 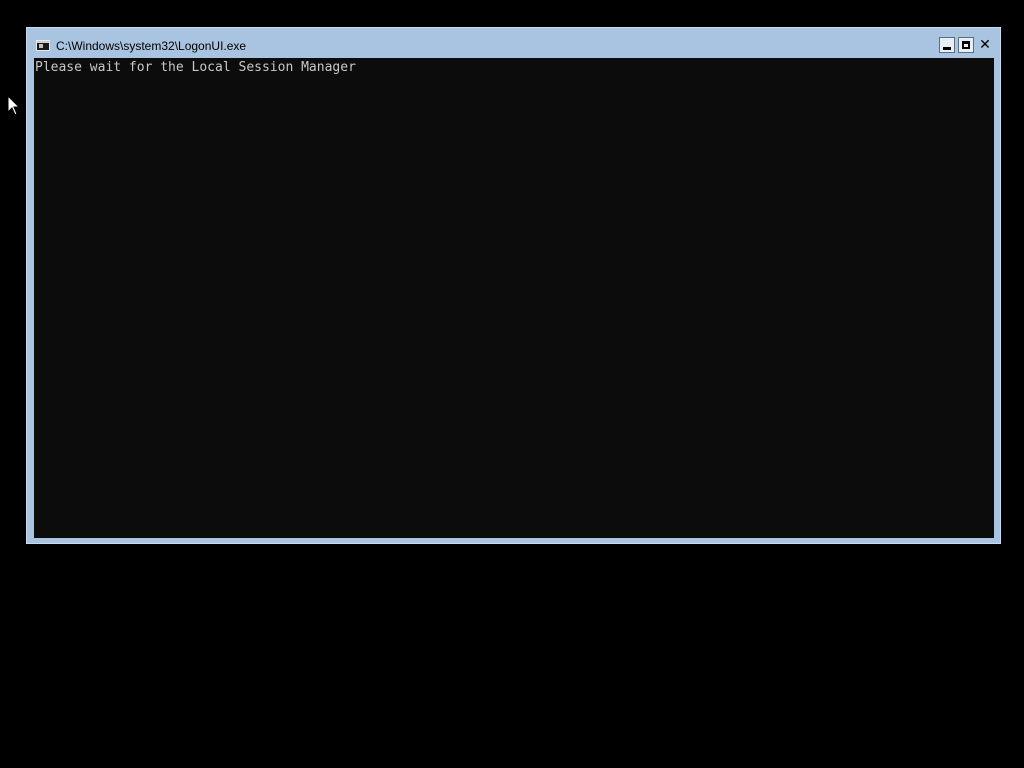 What do you see at coordinates (947, 45) in the screenshot?
I see `minimize-button` at bounding box center [947, 45].